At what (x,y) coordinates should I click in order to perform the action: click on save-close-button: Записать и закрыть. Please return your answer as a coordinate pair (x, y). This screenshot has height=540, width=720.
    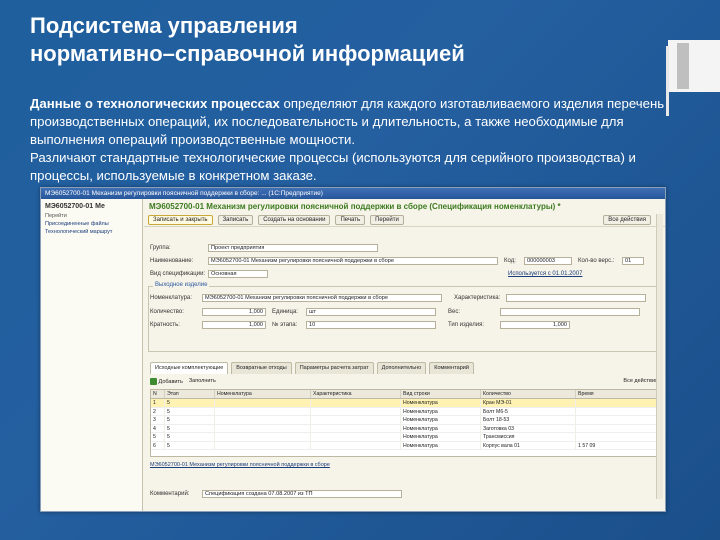
    Looking at the image, I should click on (180, 219).